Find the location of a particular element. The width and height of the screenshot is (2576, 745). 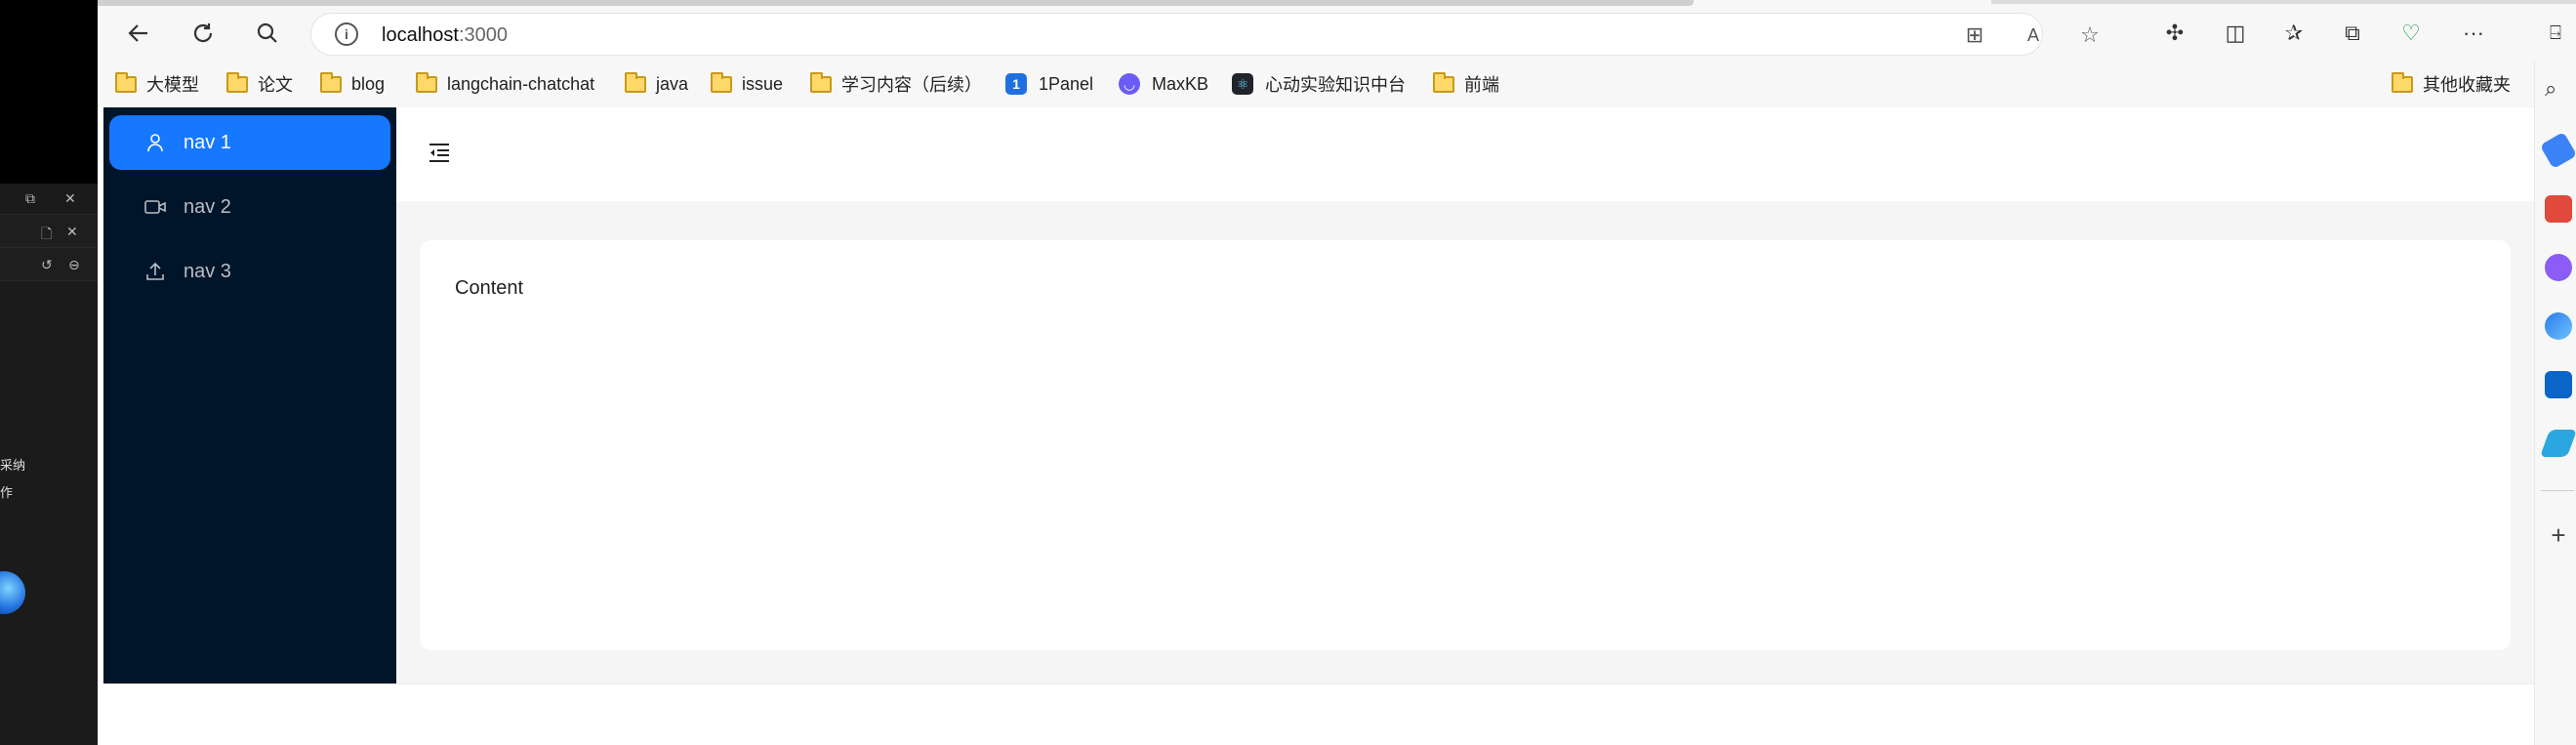

sidebar-item-label: nav 3 is located at coordinates (207, 271).